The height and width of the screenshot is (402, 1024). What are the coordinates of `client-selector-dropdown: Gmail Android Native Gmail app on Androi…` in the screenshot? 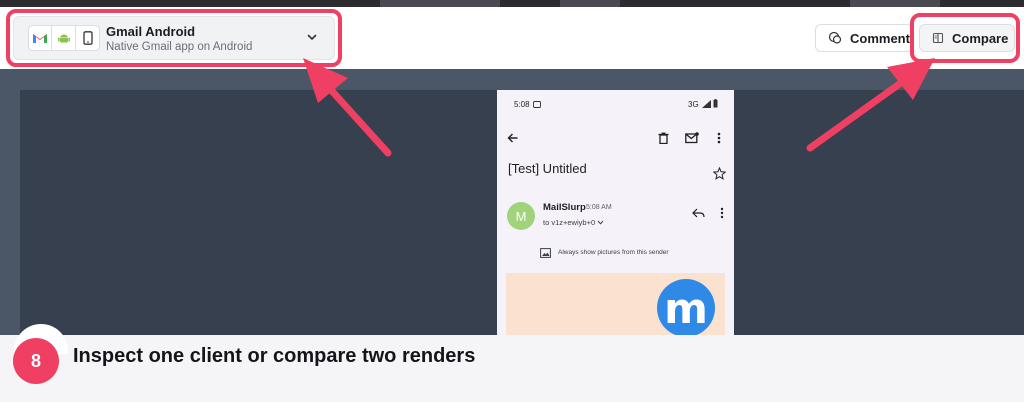 It's located at (174, 38).